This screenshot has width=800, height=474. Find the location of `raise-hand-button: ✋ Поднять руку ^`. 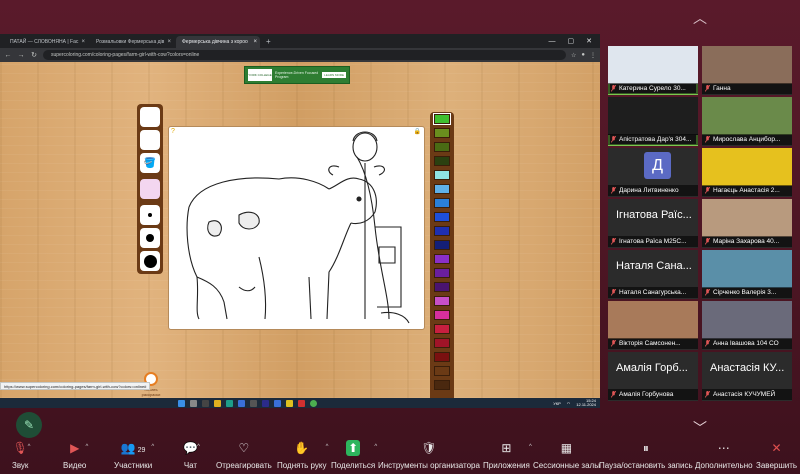

raise-hand-button: ✋ Поднять руку ^ is located at coordinates (303, 457).